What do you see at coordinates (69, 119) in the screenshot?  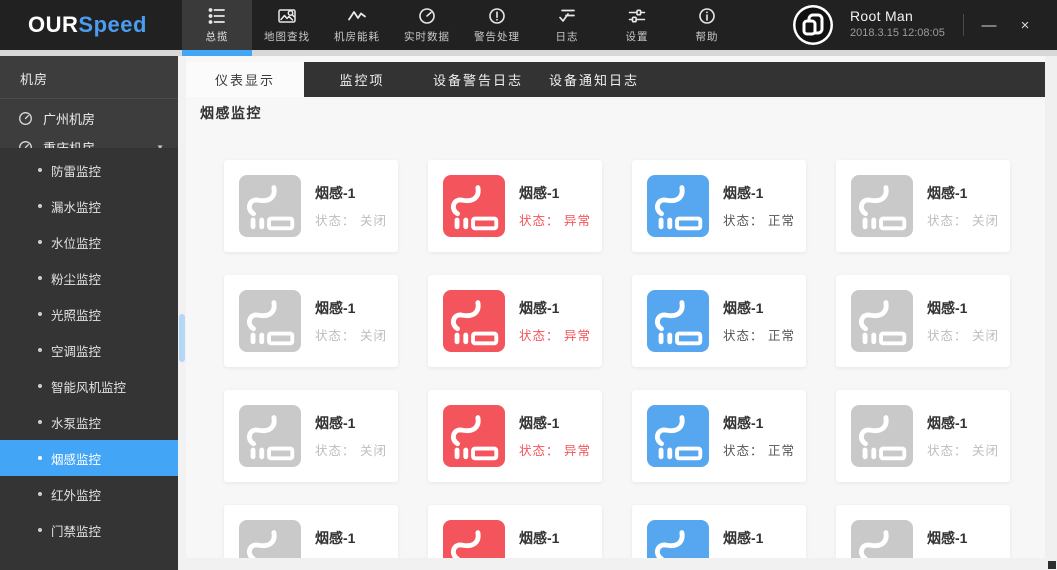 I see `room-label: 广州机房` at bounding box center [69, 119].